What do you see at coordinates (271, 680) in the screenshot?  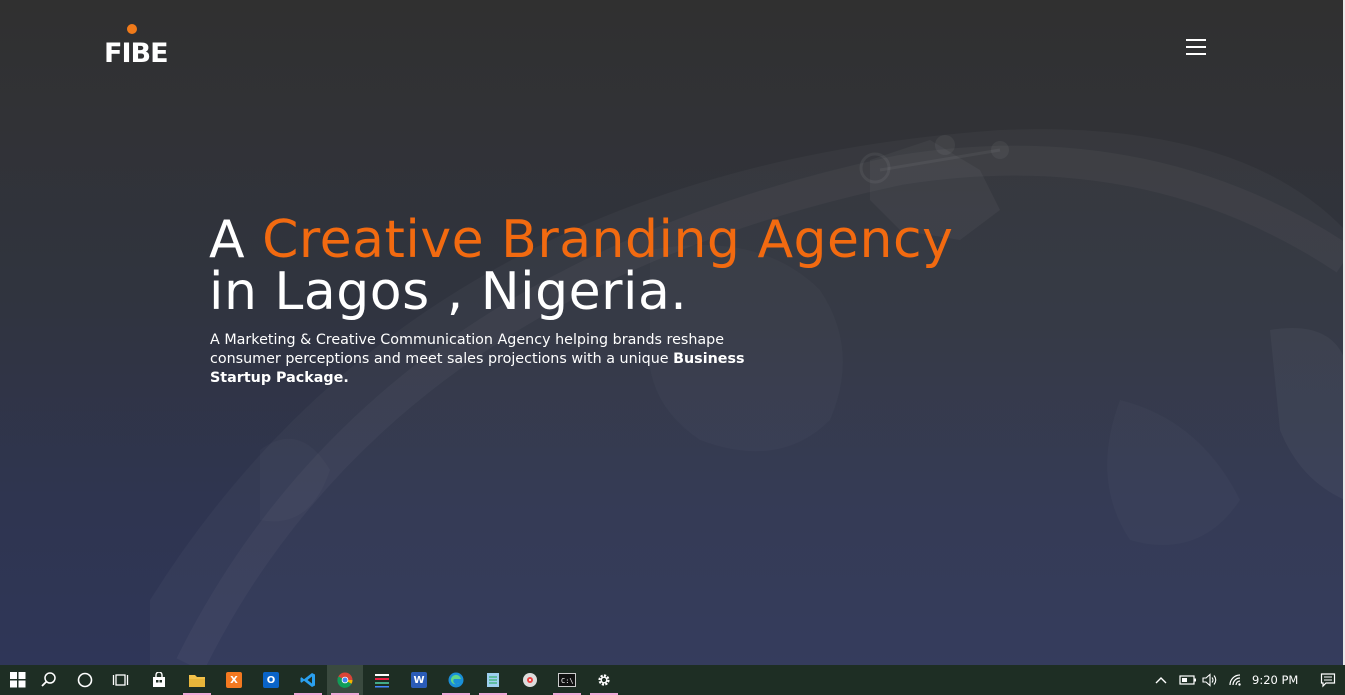 I see `outlook-icon: O` at bounding box center [271, 680].